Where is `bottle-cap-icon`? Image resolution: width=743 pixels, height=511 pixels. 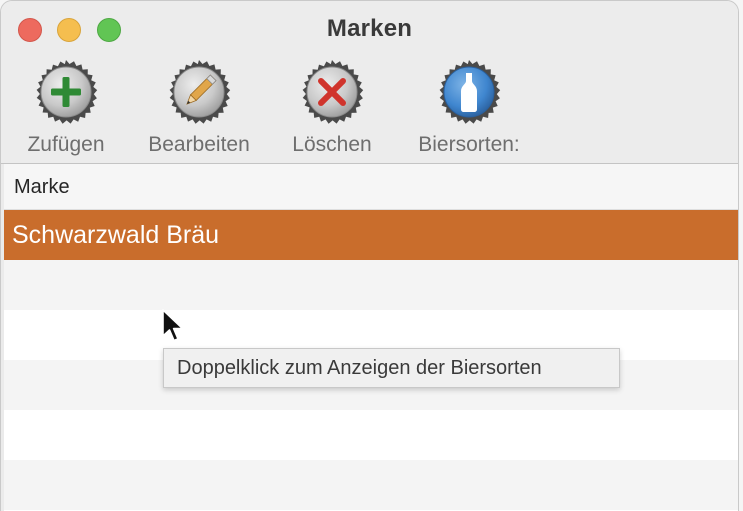 bottle-cap-icon is located at coordinates (470, 92).